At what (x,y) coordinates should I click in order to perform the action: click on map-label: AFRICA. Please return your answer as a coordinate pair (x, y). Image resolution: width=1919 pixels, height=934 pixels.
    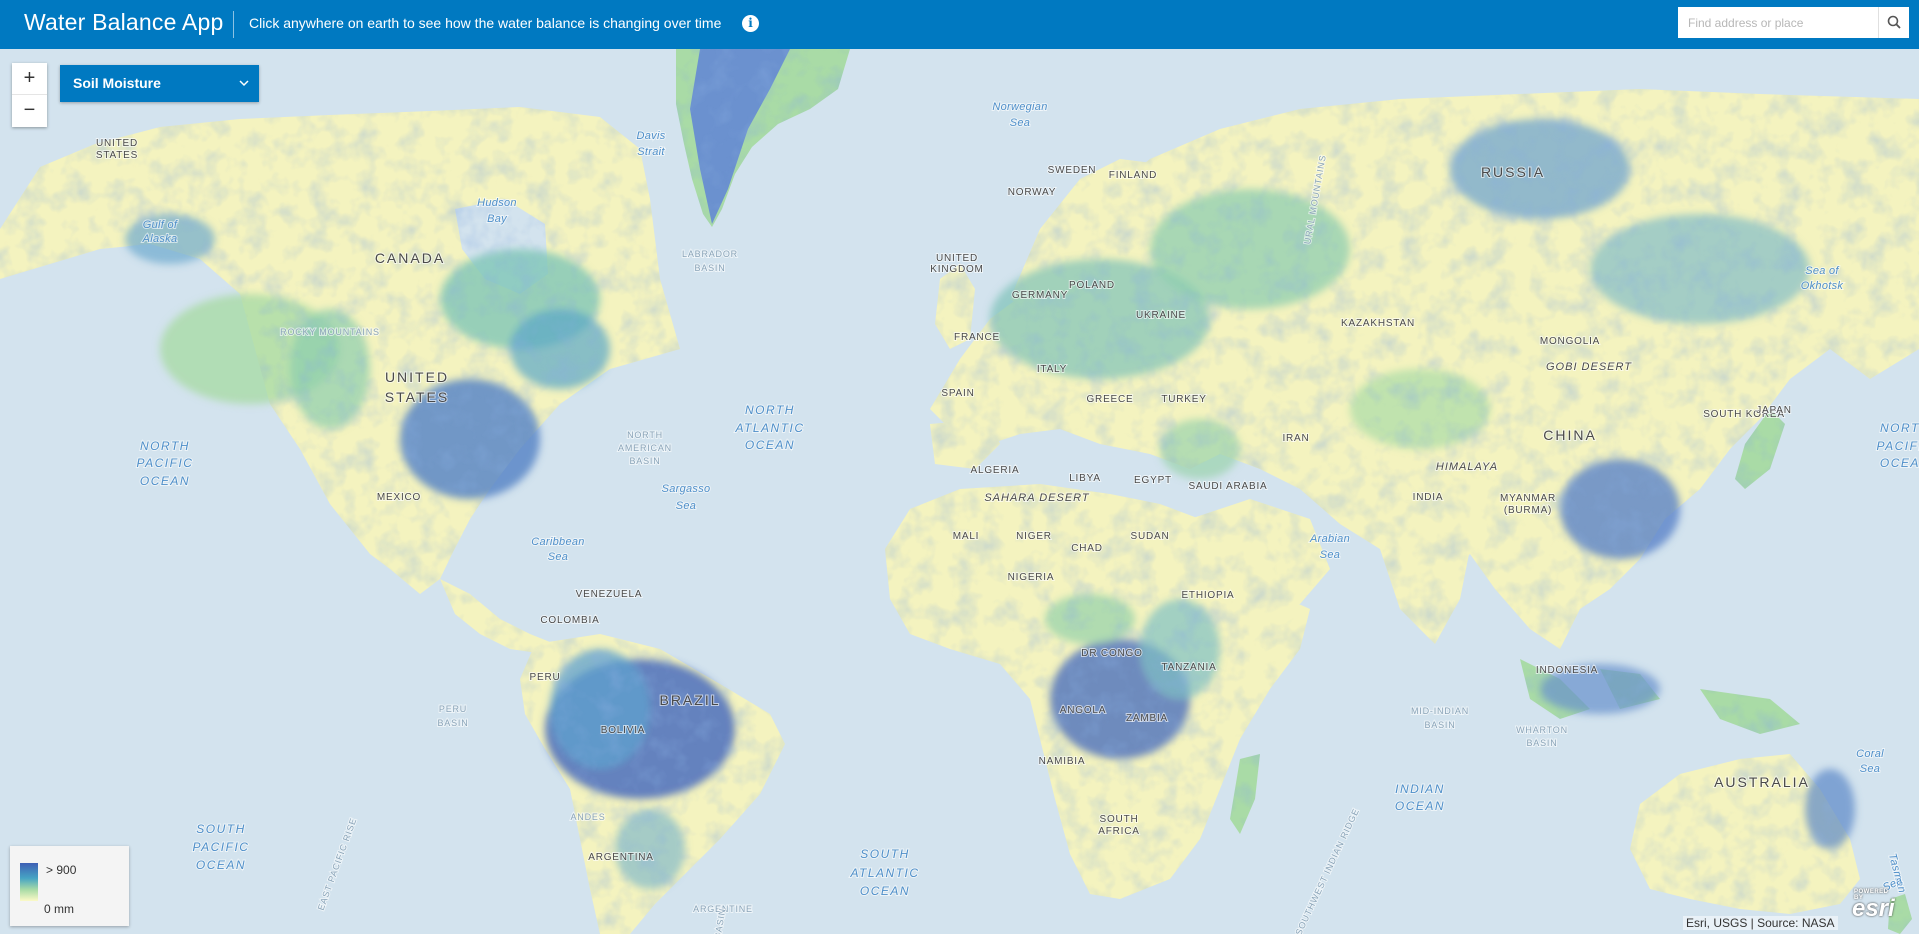
    Looking at the image, I should click on (1118, 831).